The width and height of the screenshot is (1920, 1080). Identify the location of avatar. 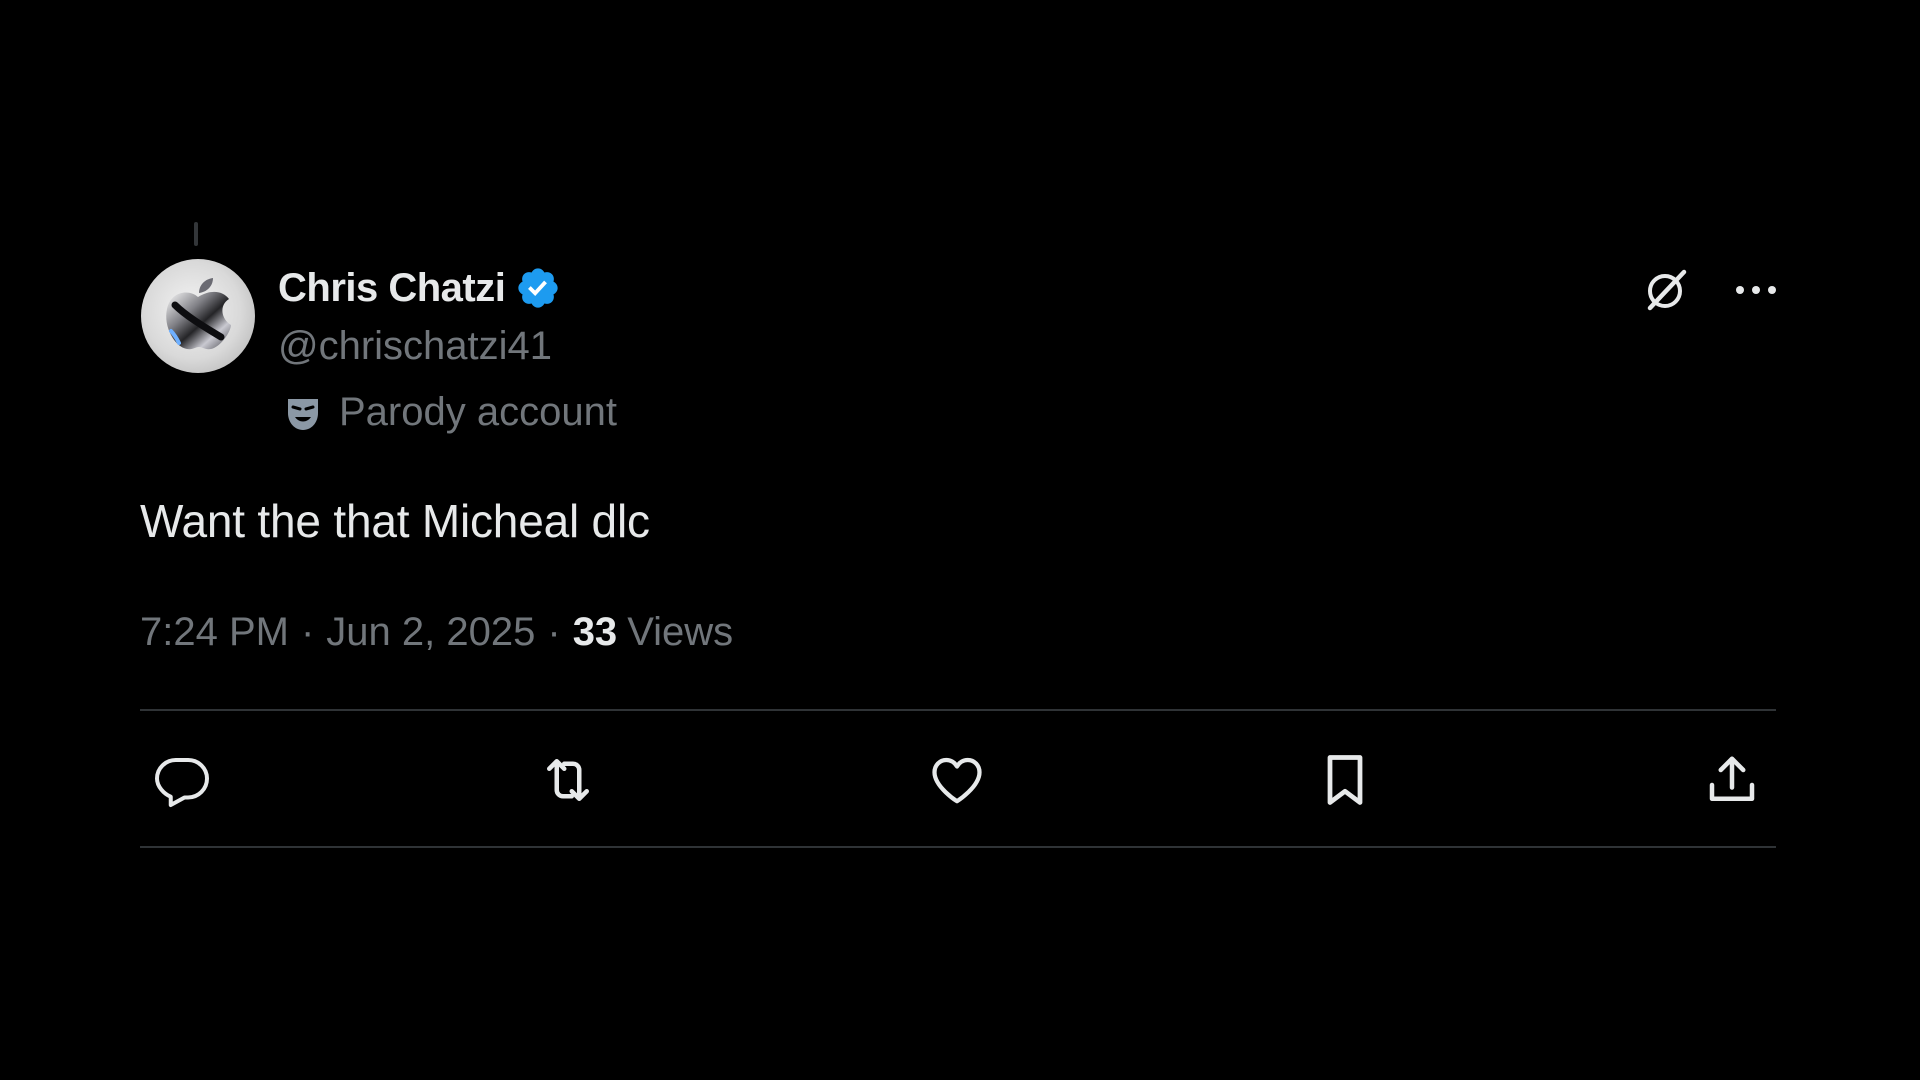
(198, 316).